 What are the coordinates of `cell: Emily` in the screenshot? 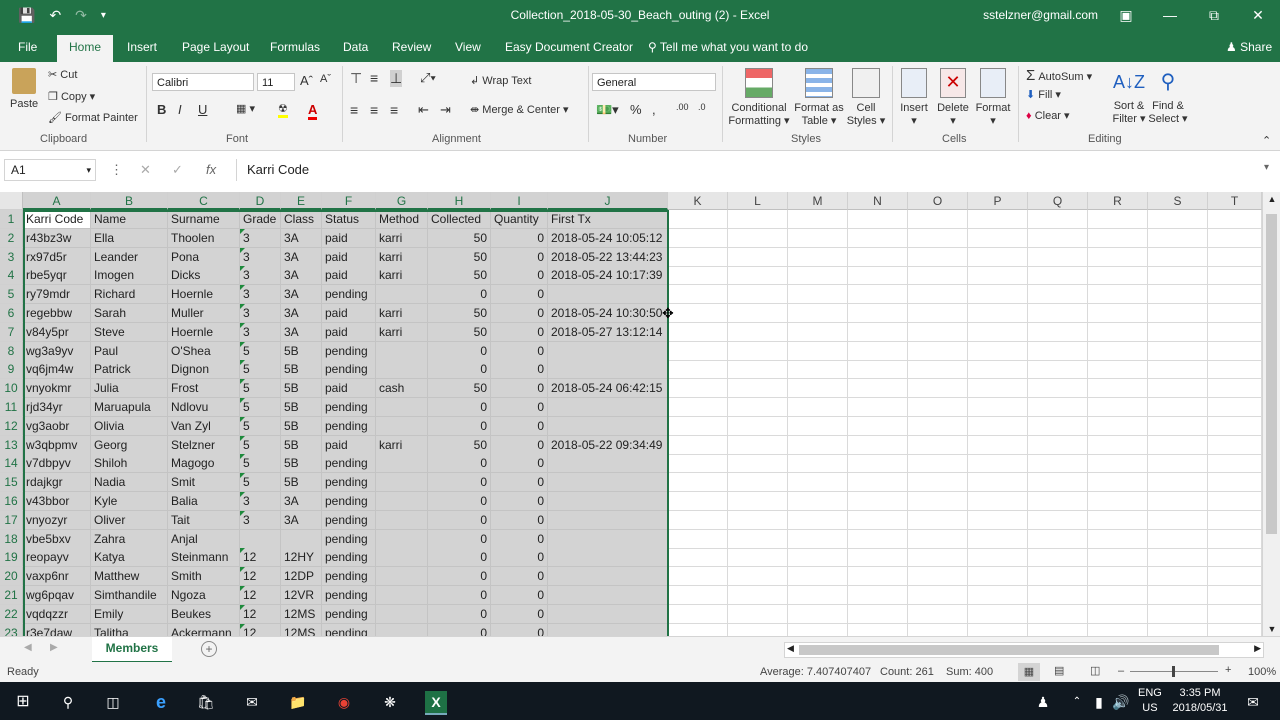 It's located at (129, 614).